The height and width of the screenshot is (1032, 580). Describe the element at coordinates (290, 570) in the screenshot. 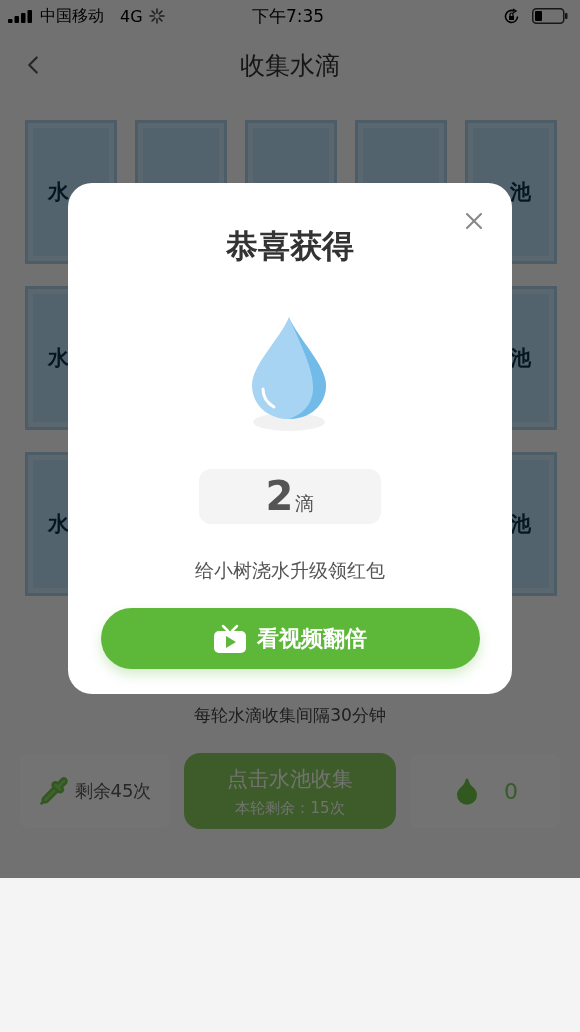

I see `dialog-message: 给小树浇水升级领红包` at that location.